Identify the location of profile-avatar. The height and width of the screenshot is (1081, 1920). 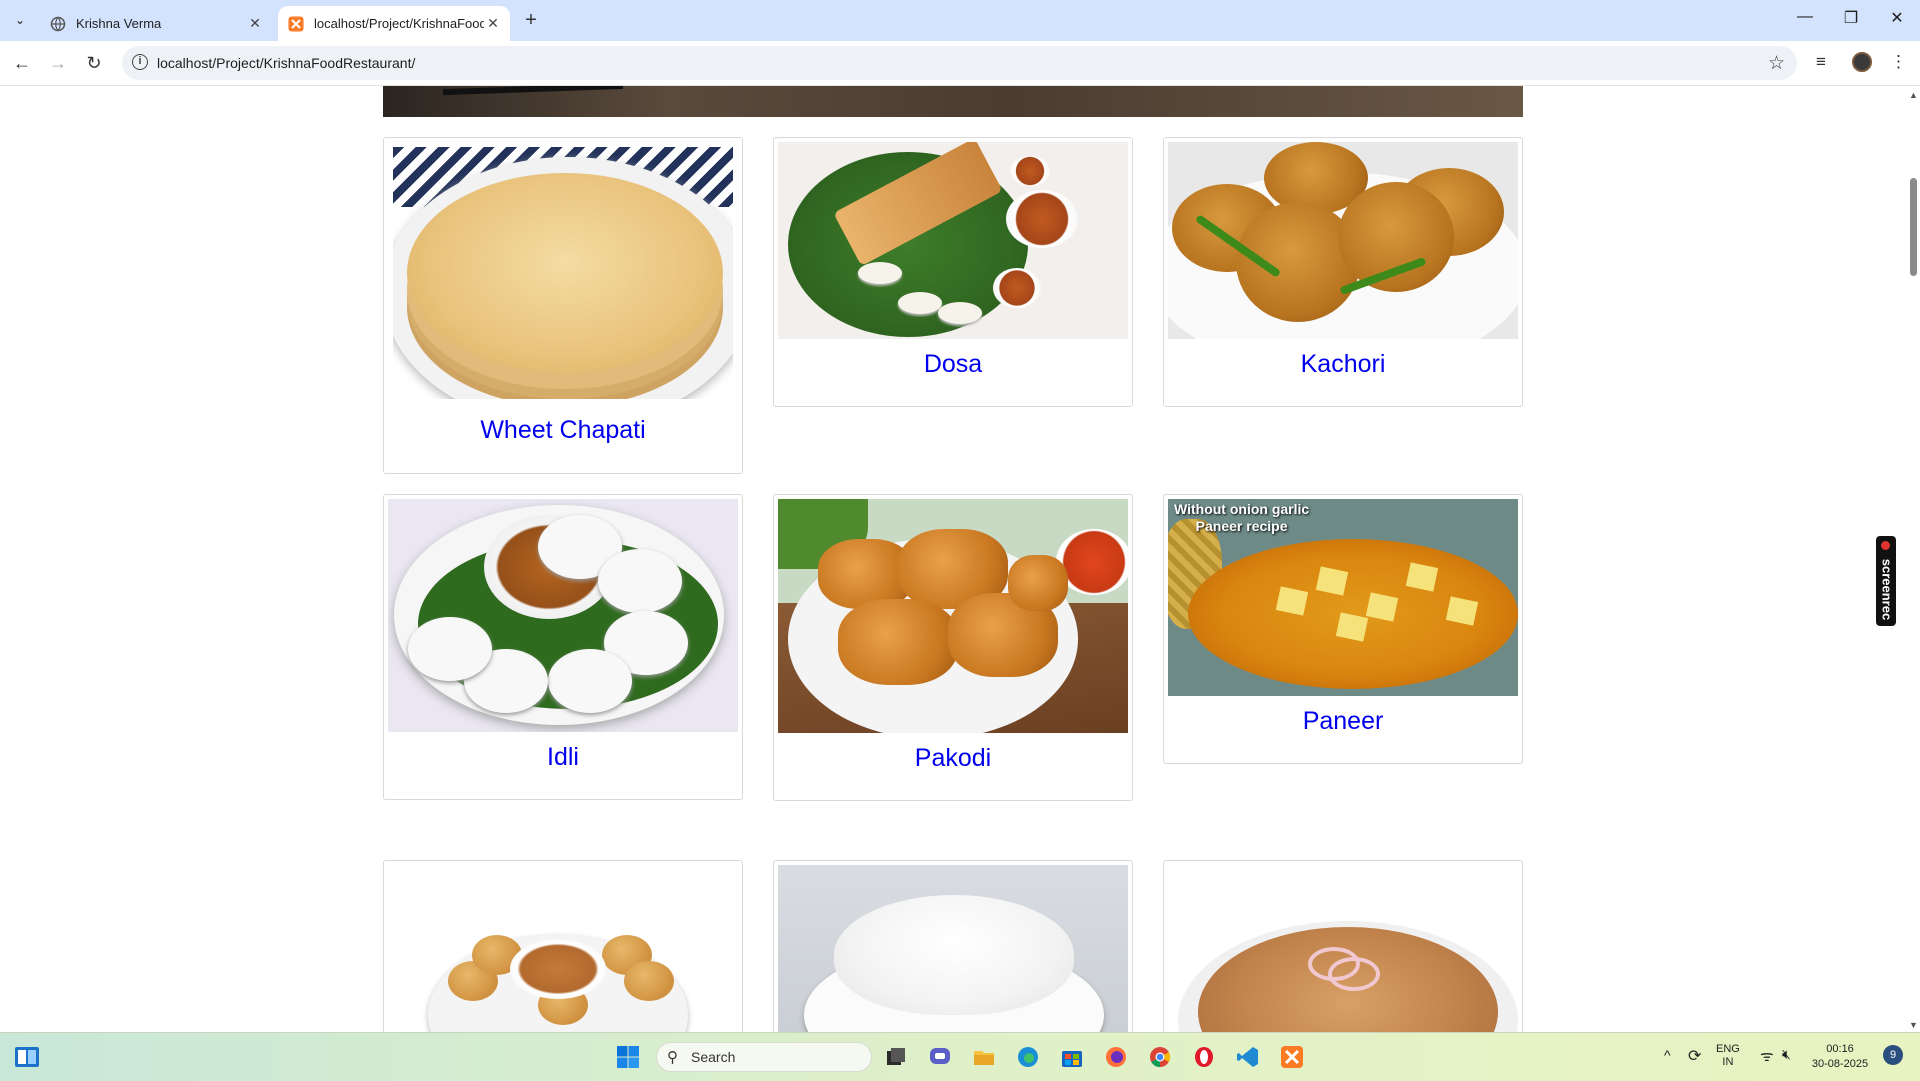
(1862, 62).